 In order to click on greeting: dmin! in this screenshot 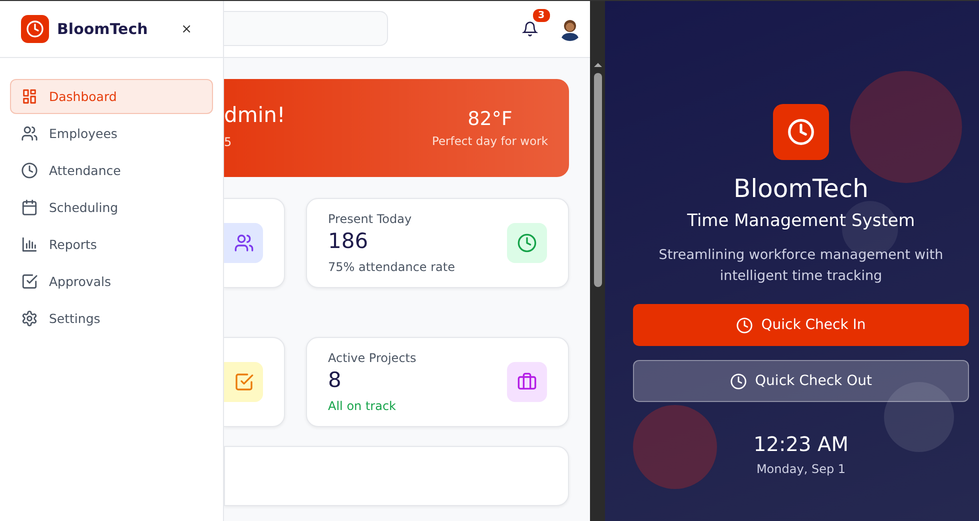, I will do `click(255, 115)`.